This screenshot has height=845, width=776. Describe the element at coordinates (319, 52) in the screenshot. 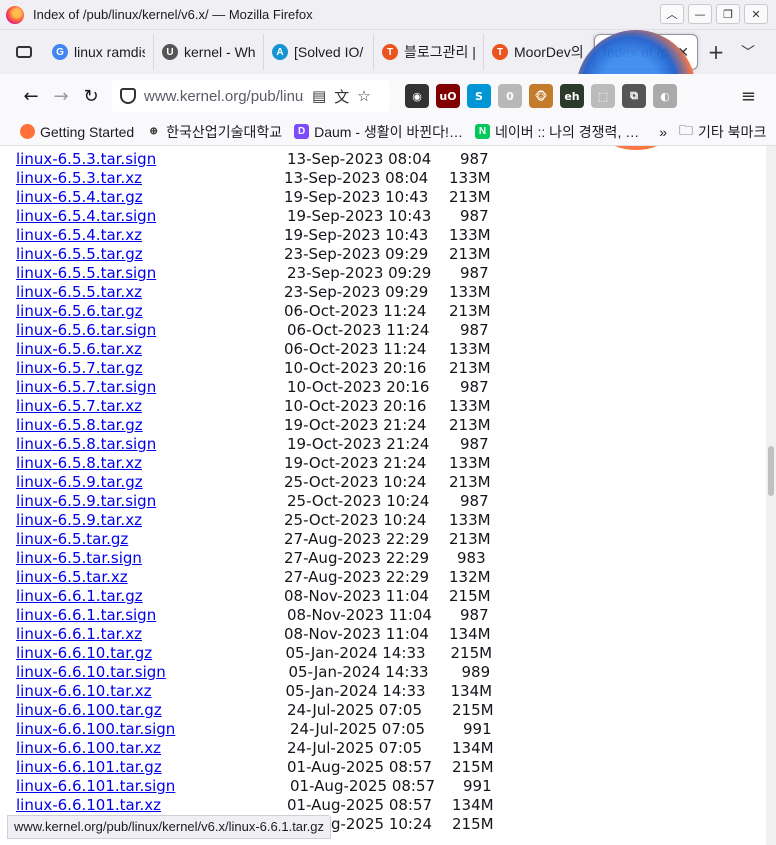

I see `tab-2: A [Solved IO/` at that location.